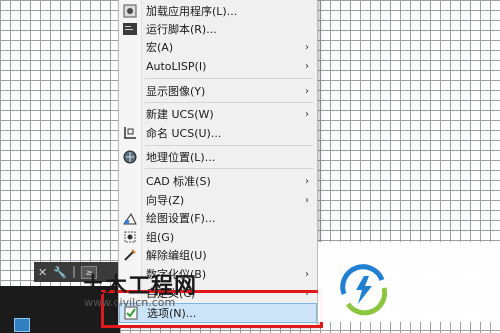 This screenshot has height=333, width=500. I want to click on menu-item-ungroup: 解除编组(U), so click(218, 255).